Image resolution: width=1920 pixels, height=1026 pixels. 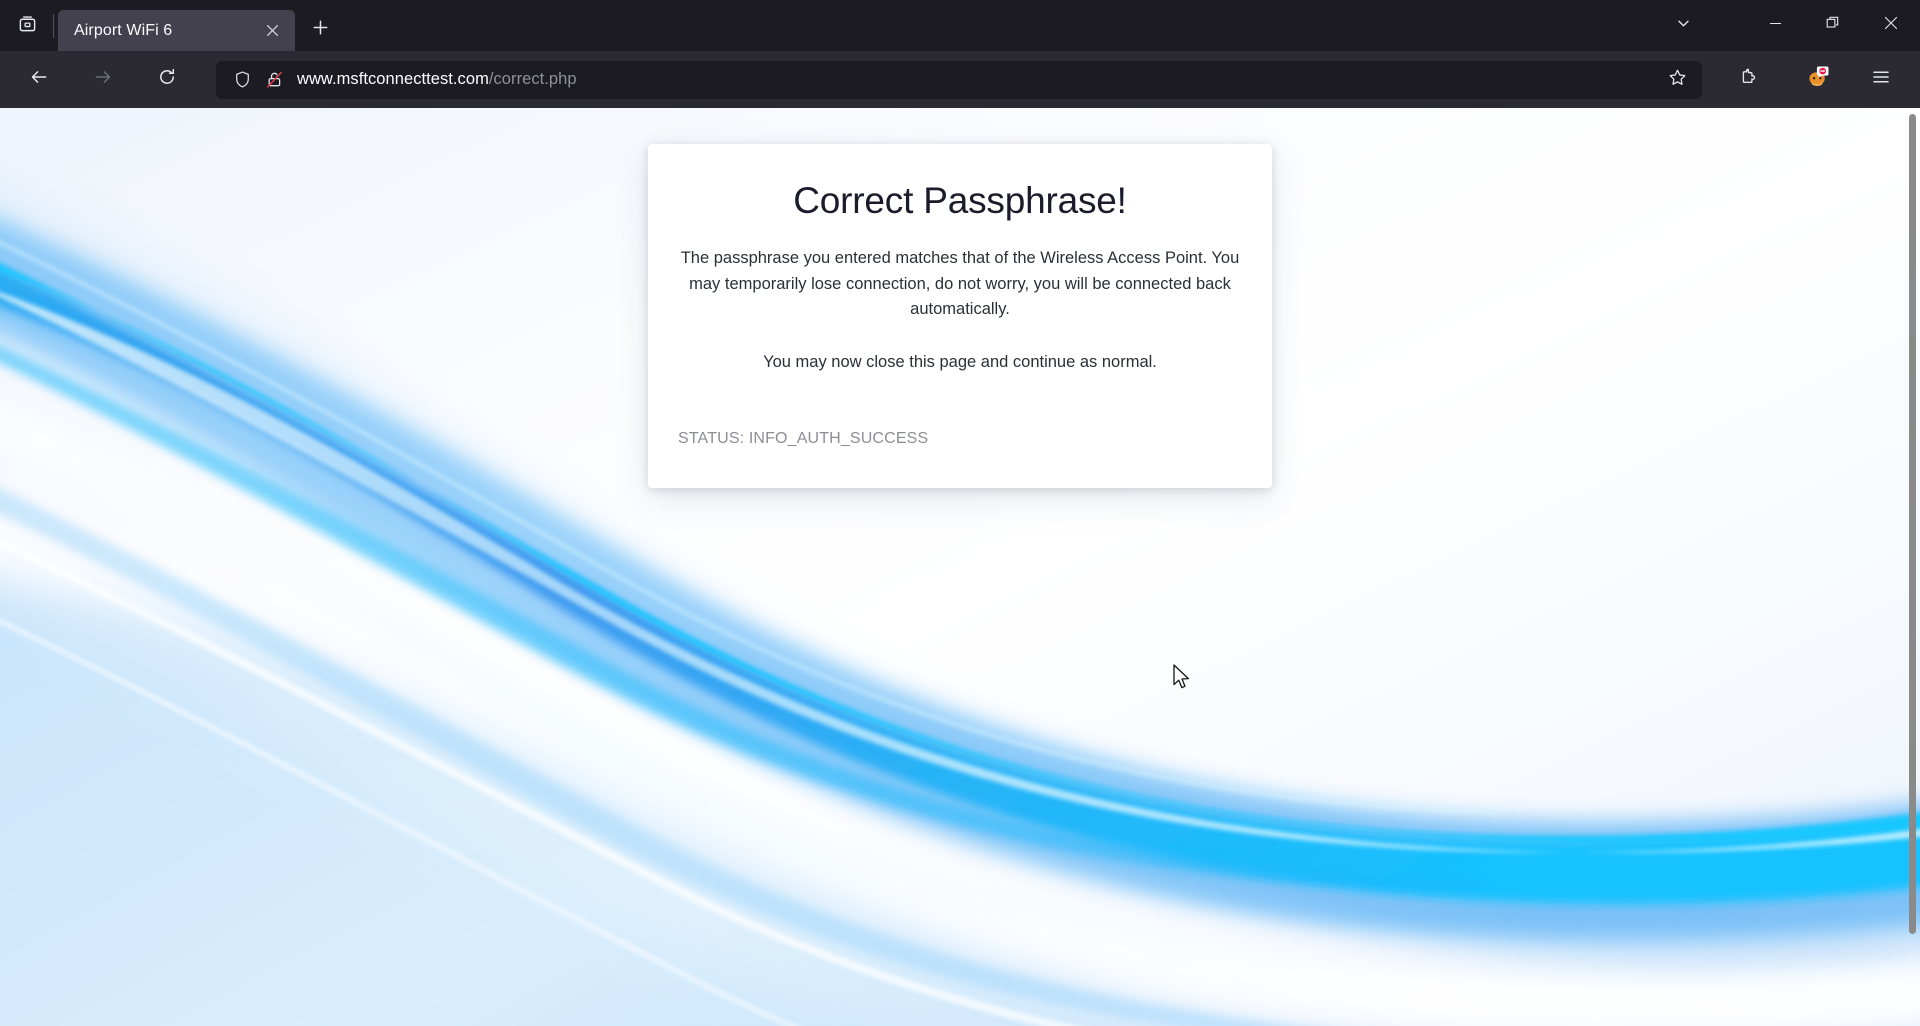 I want to click on new-tab-button, so click(x=320, y=30).